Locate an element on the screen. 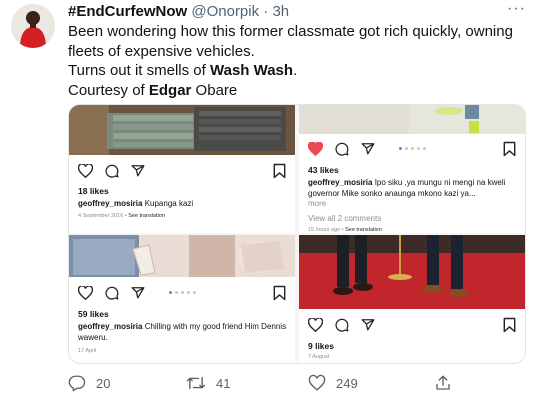  tweet-line-3: Courtesy of Edgar Obare is located at coordinates (300, 91).